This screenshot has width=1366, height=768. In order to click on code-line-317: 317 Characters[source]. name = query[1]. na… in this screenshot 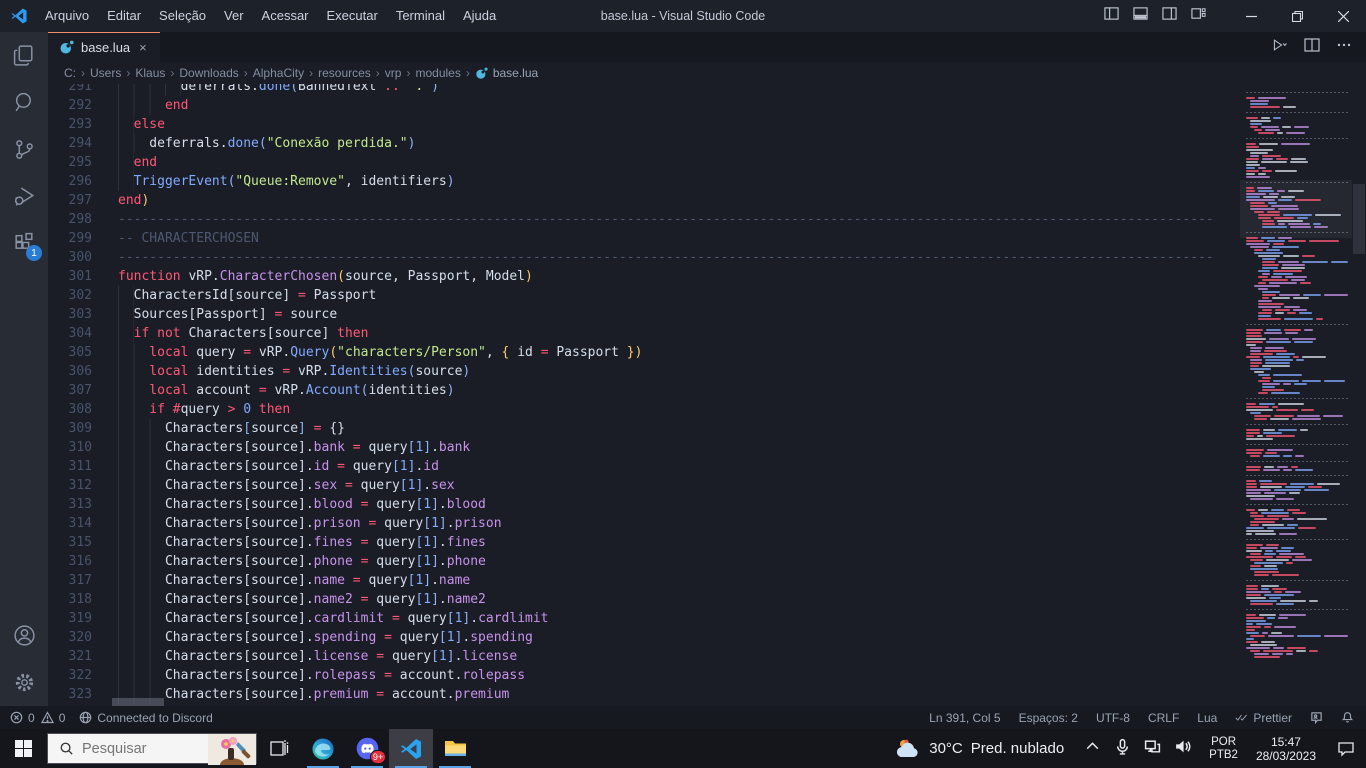, I will do `click(644, 580)`.